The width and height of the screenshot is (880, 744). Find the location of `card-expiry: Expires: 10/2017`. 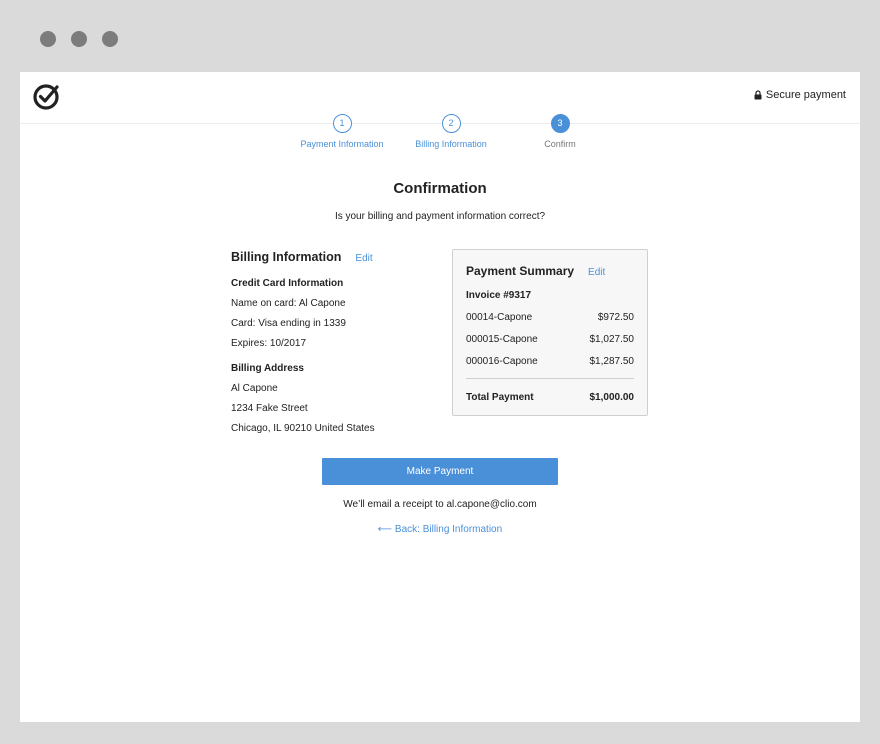

card-expiry: Expires: 10/2017 is located at coordinates (269, 343).